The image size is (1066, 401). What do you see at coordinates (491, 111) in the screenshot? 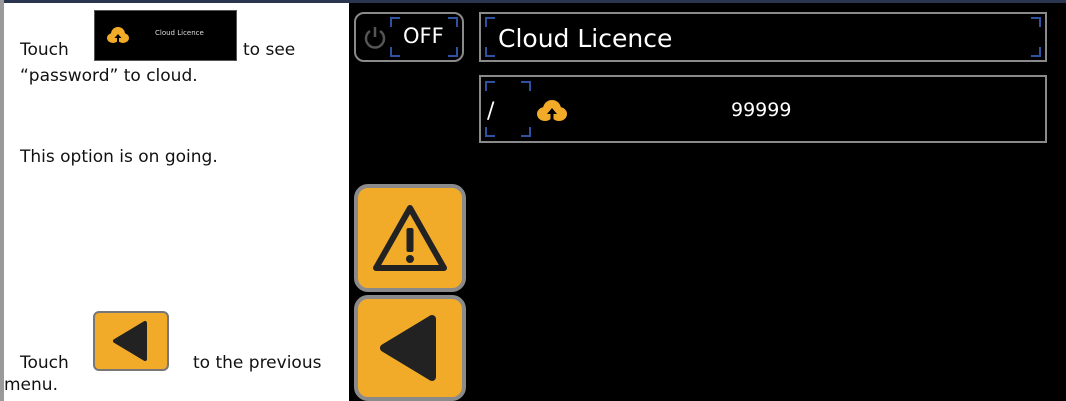
I see `row-prefix: /` at bounding box center [491, 111].